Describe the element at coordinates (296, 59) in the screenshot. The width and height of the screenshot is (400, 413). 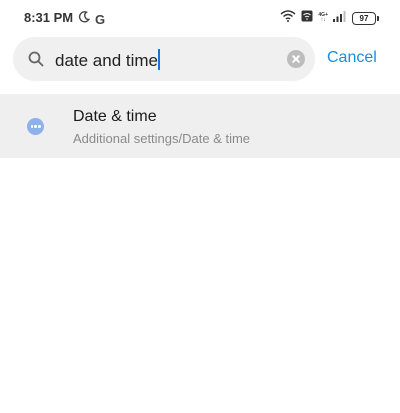
I see `clear-icon` at that location.